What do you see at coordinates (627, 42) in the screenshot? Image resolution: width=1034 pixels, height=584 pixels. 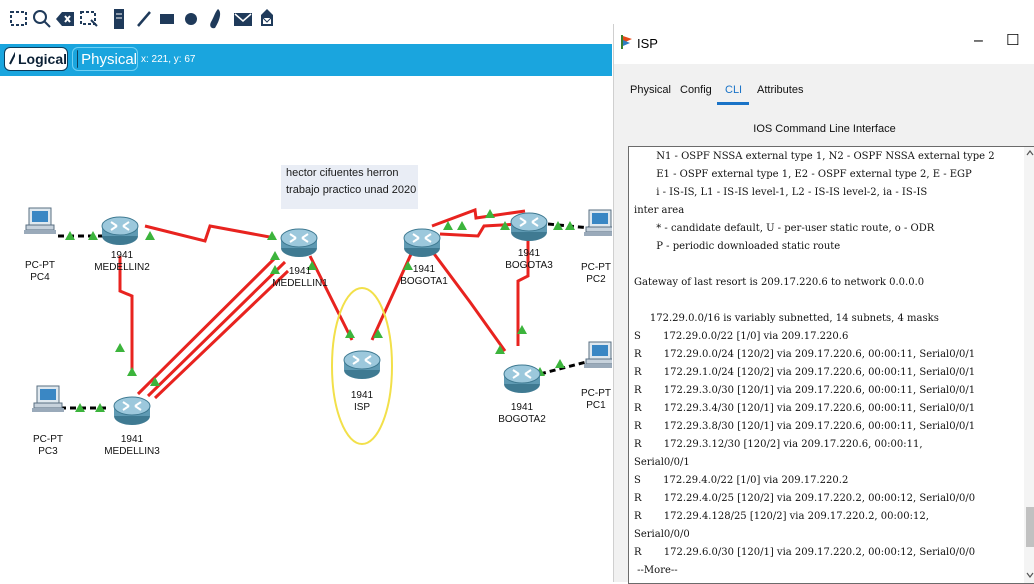 I see `router-app-icon` at bounding box center [627, 42].